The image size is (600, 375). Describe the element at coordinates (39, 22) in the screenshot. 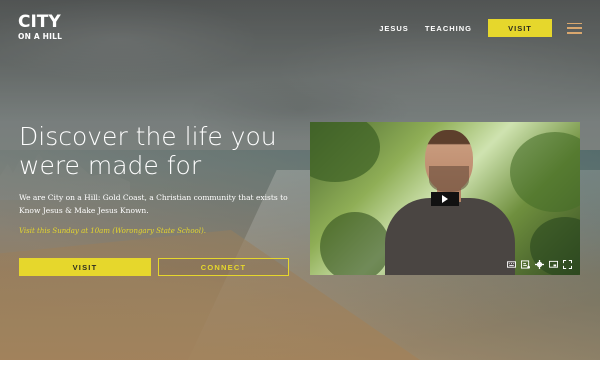

I see `logo-line-1: CITY` at that location.